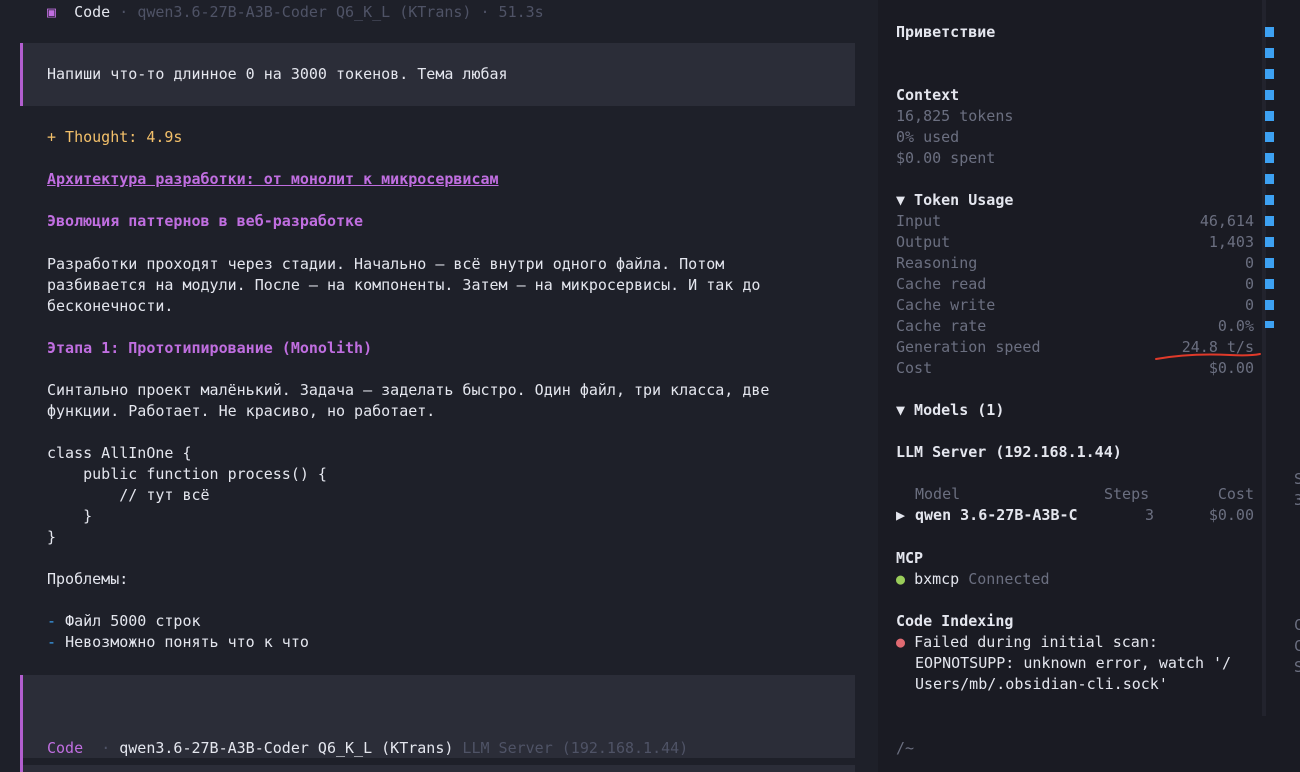 The image size is (1300, 772). What do you see at coordinates (955, 116) in the screenshot?
I see `context-tokens: 16,825 tokens` at bounding box center [955, 116].